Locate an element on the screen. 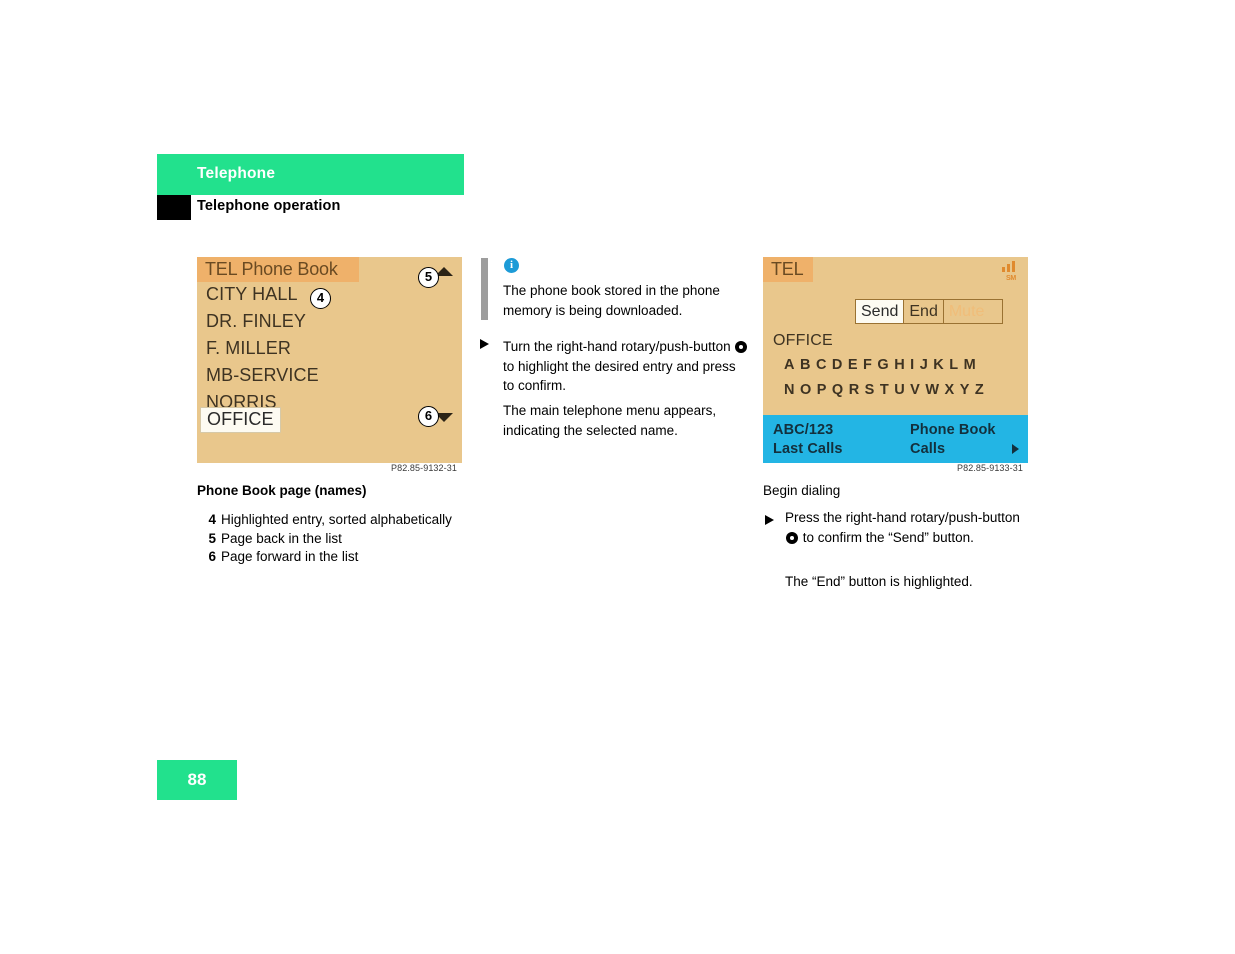 Image resolution: width=1235 pixels, height=954 pixels. legend-text: Highlighted entry, sorted alphabetically is located at coordinates (336, 519).